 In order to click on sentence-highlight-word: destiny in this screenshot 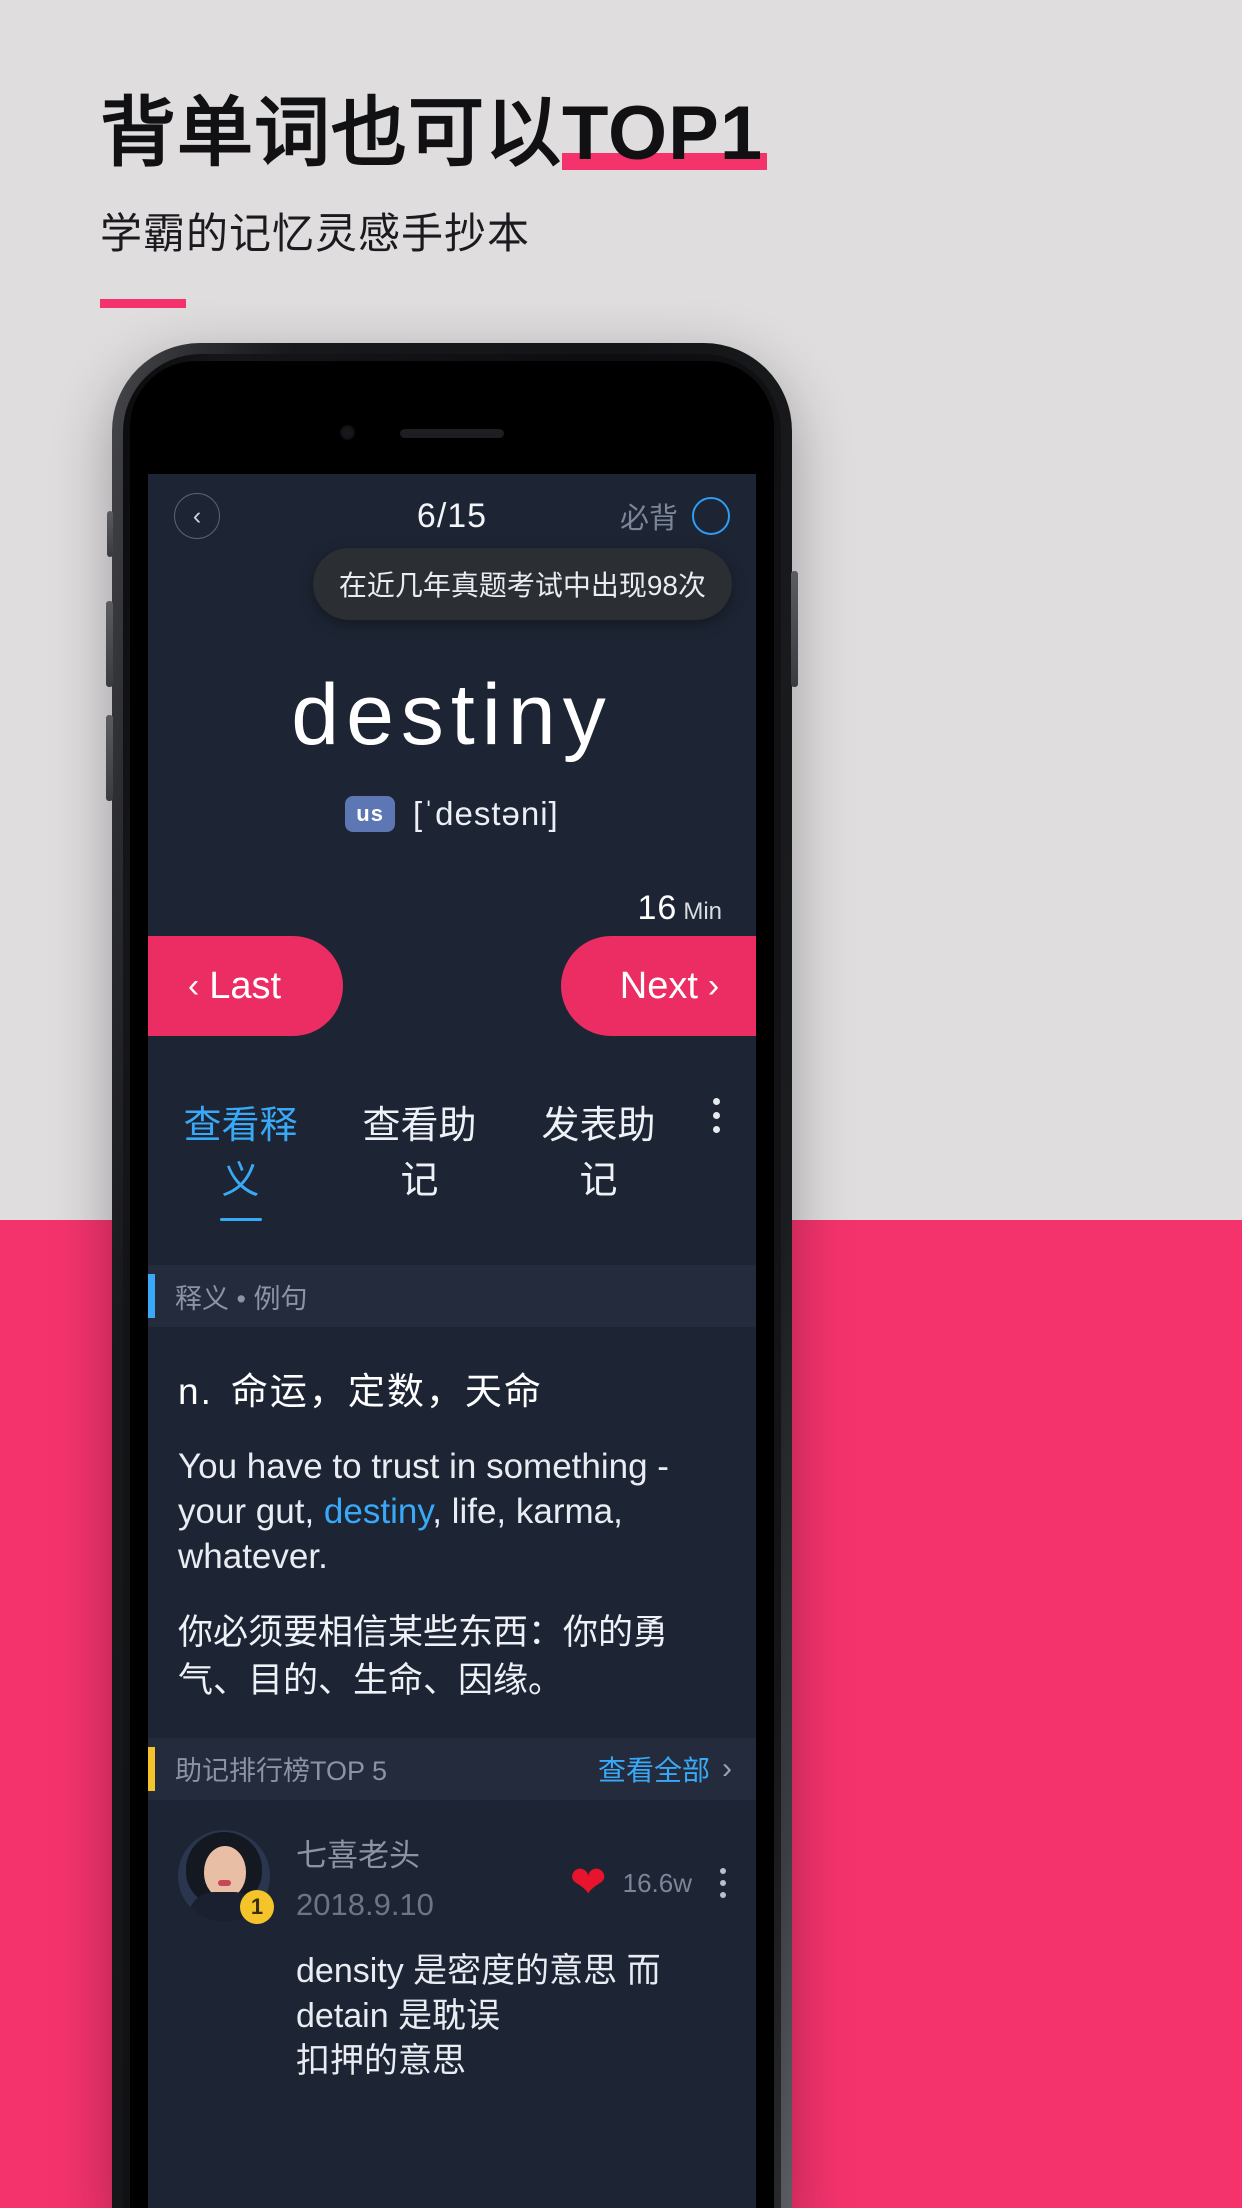, I will do `click(378, 1511)`.